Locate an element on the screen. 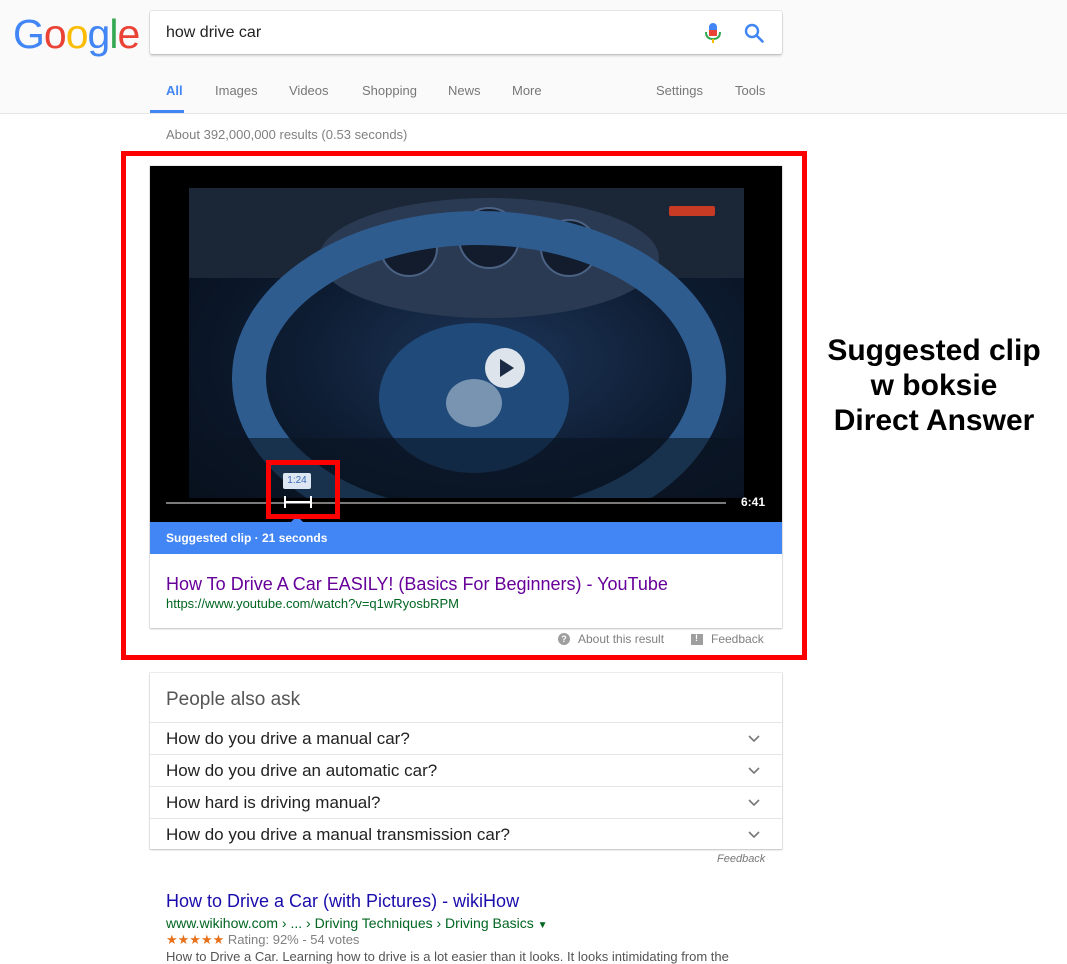 The height and width of the screenshot is (964, 1067). annotation-line: Direct Answer is located at coordinates (934, 420).